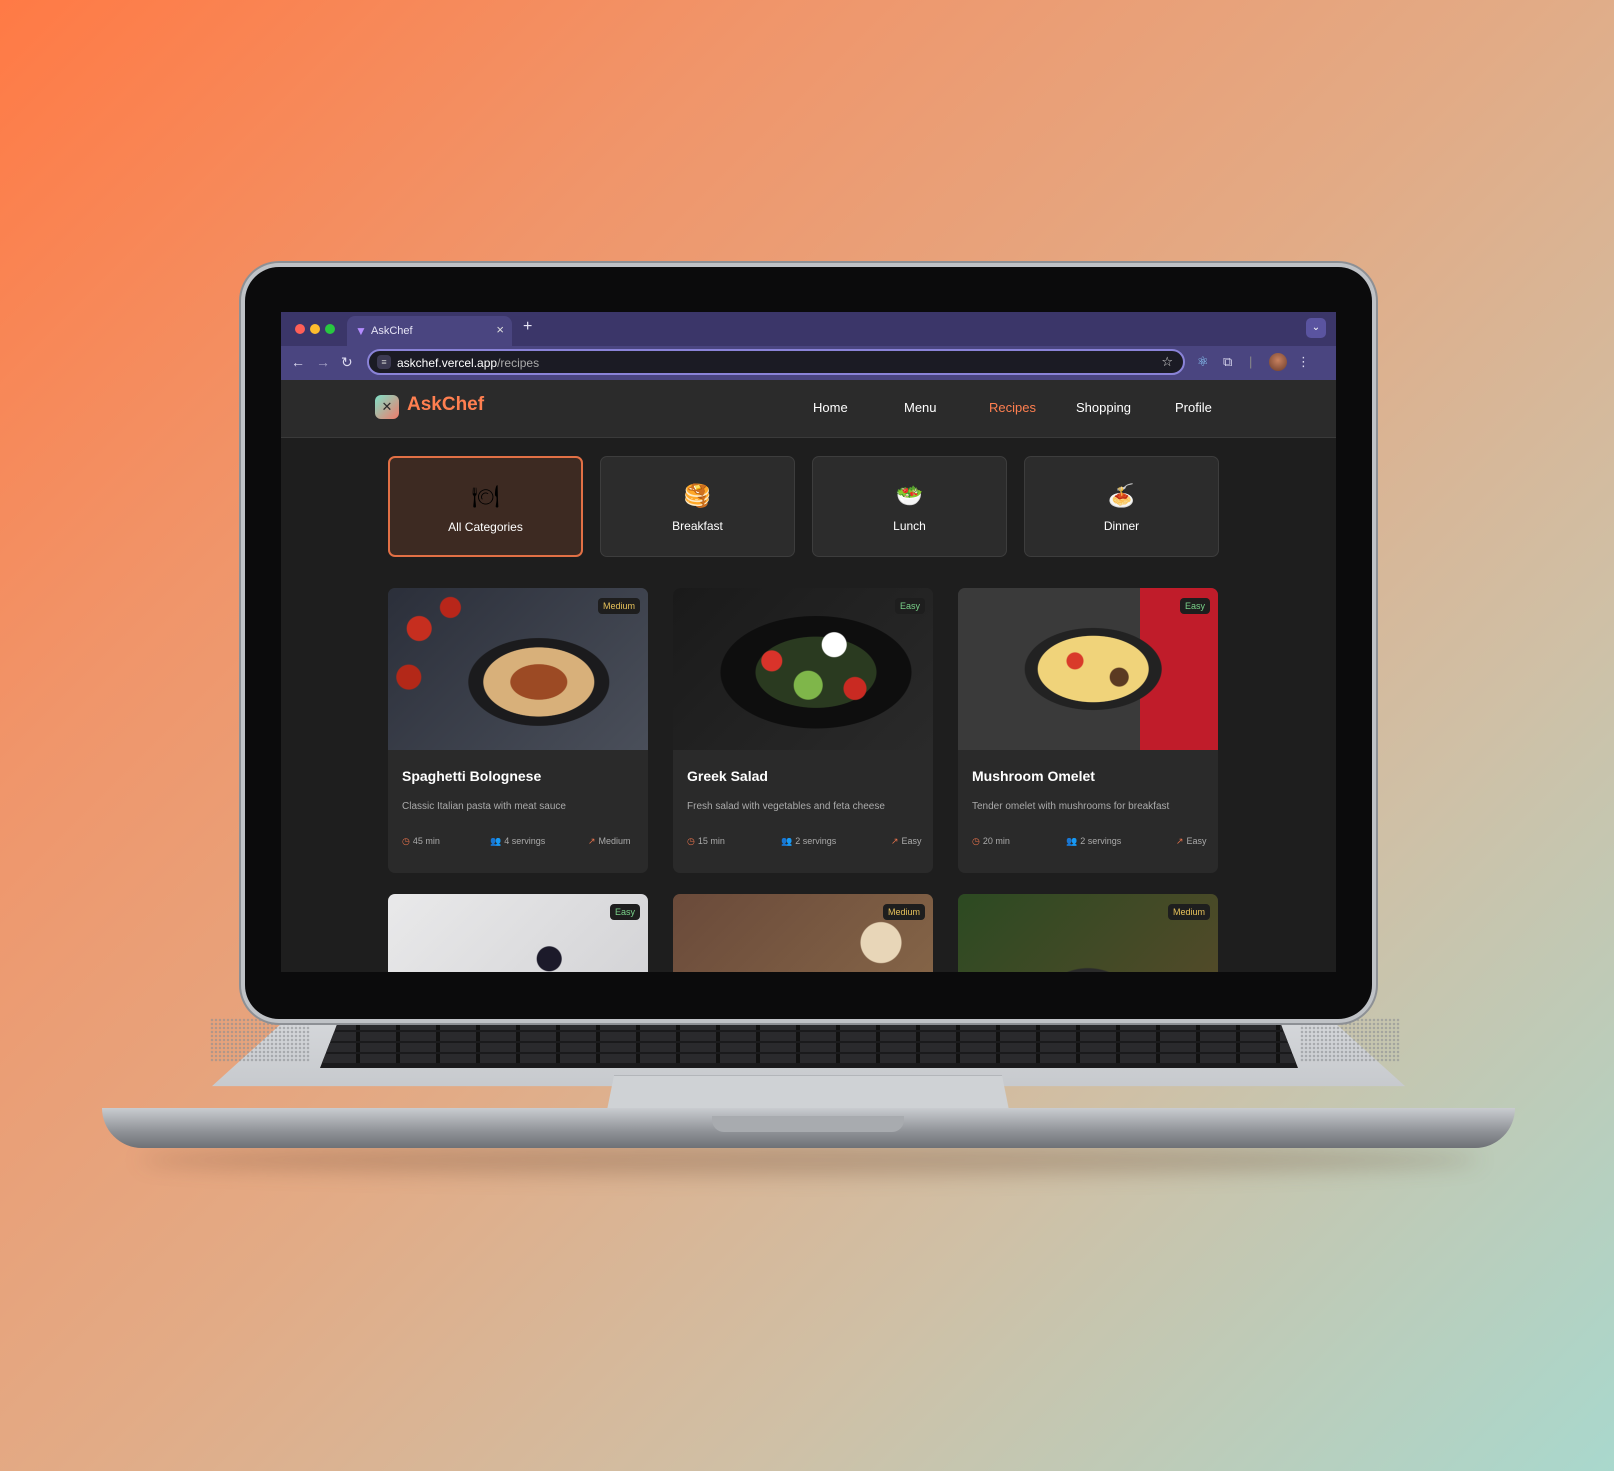 The image size is (1614, 1471). Describe the element at coordinates (485, 496) in the screenshot. I see `plate-icon: 🍽` at that location.